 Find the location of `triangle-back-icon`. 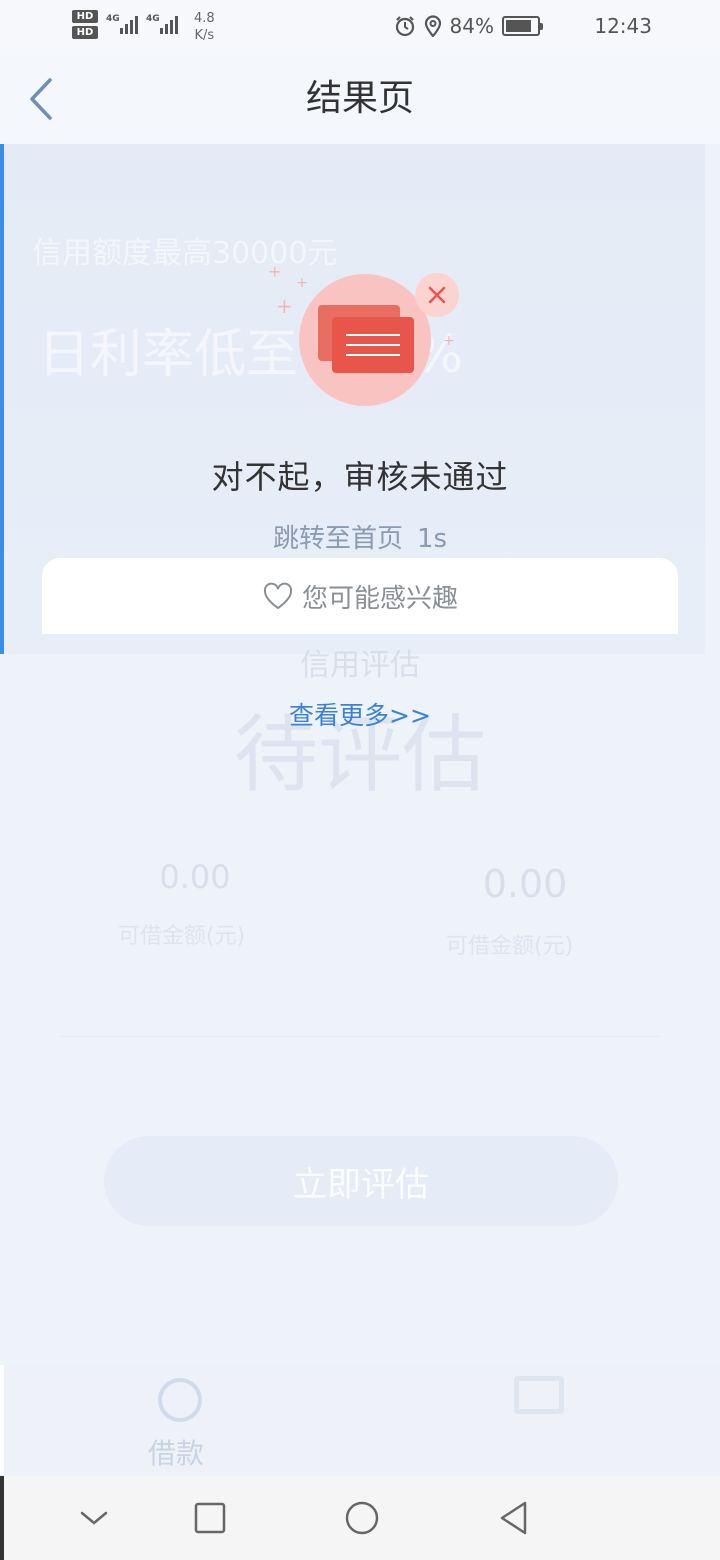

triangle-back-icon is located at coordinates (513, 1518).